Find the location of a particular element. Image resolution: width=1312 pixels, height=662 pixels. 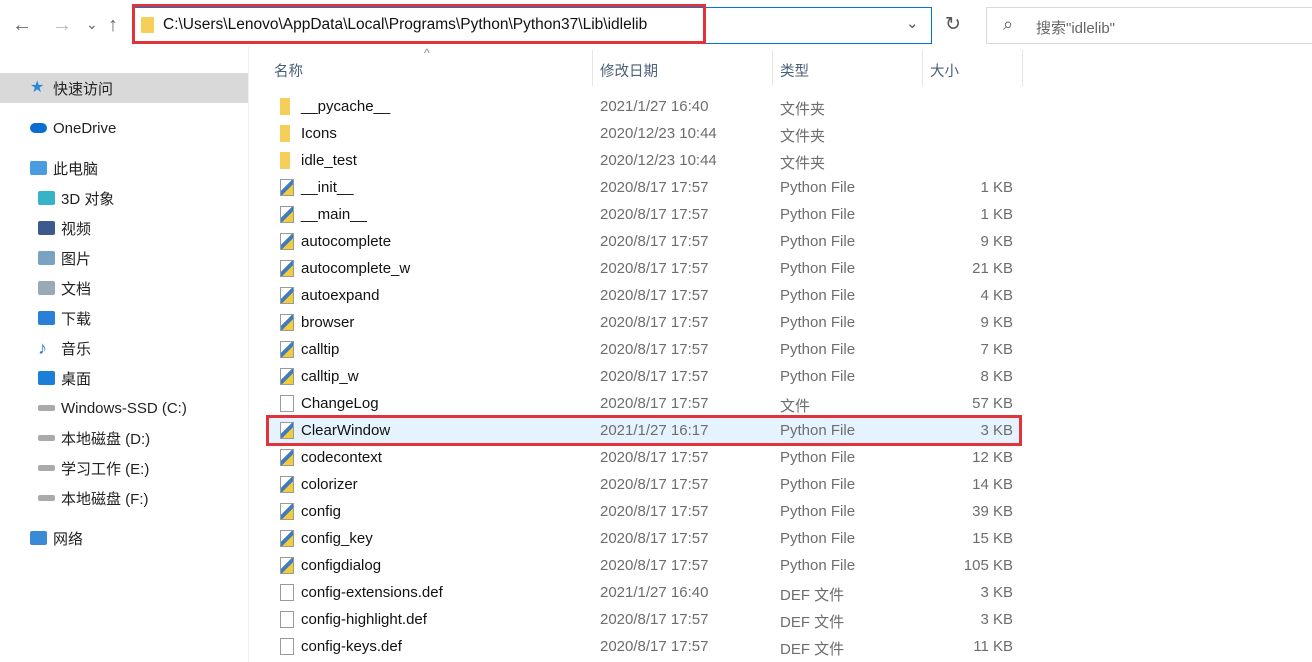

file-name: codecontext is located at coordinates (341, 457).